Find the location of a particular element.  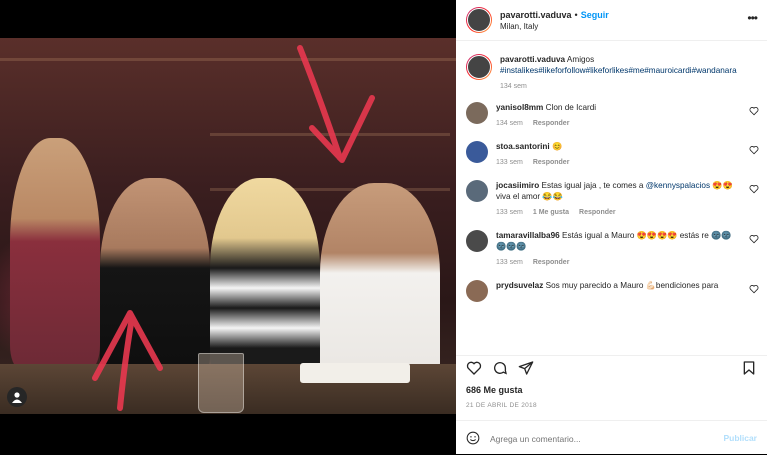

comment-time: 134 sem is located at coordinates (509, 123).